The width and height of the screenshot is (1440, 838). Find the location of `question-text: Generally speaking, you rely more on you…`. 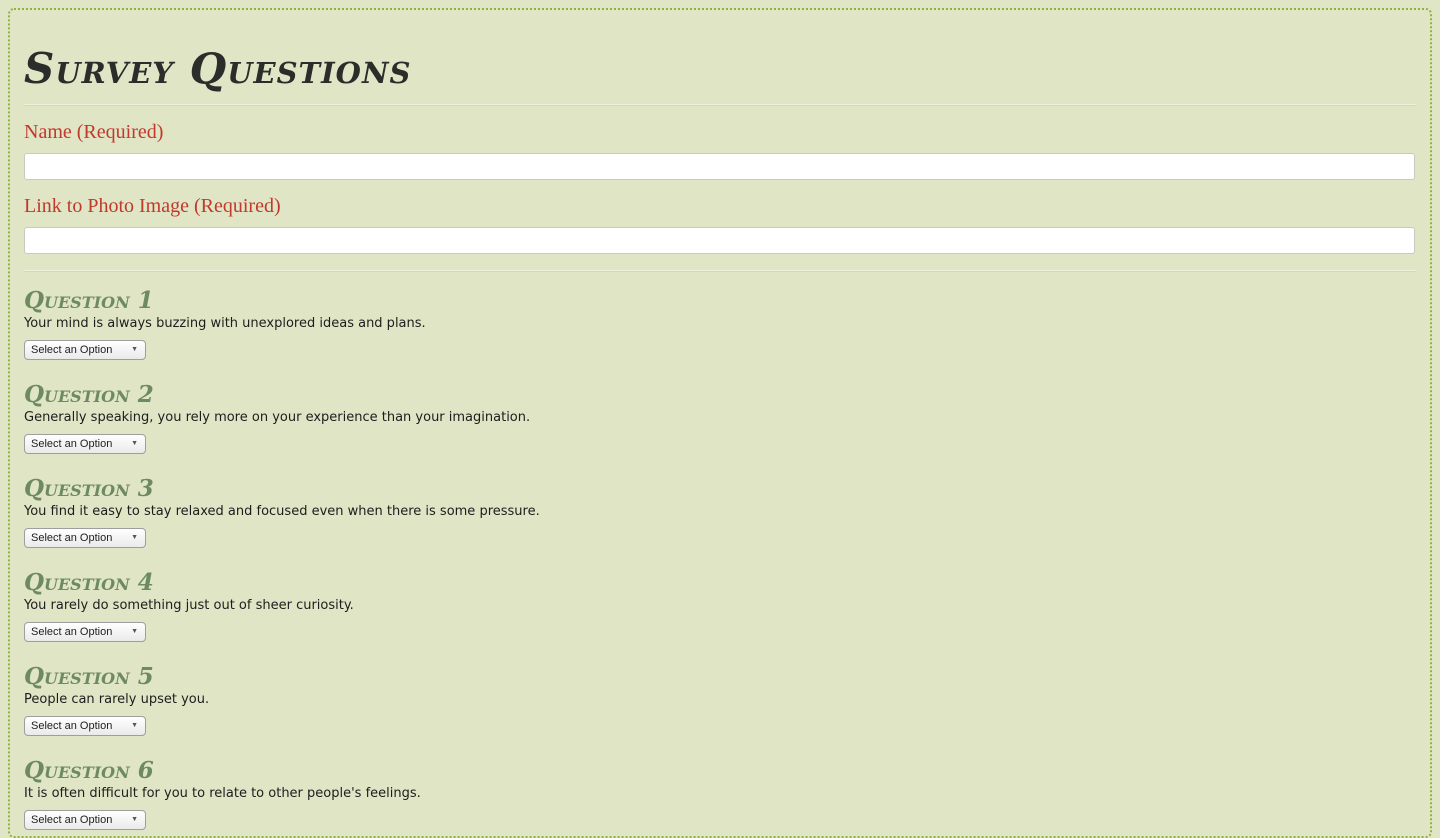

question-text: Generally speaking, you rely more on you… is located at coordinates (277, 417).